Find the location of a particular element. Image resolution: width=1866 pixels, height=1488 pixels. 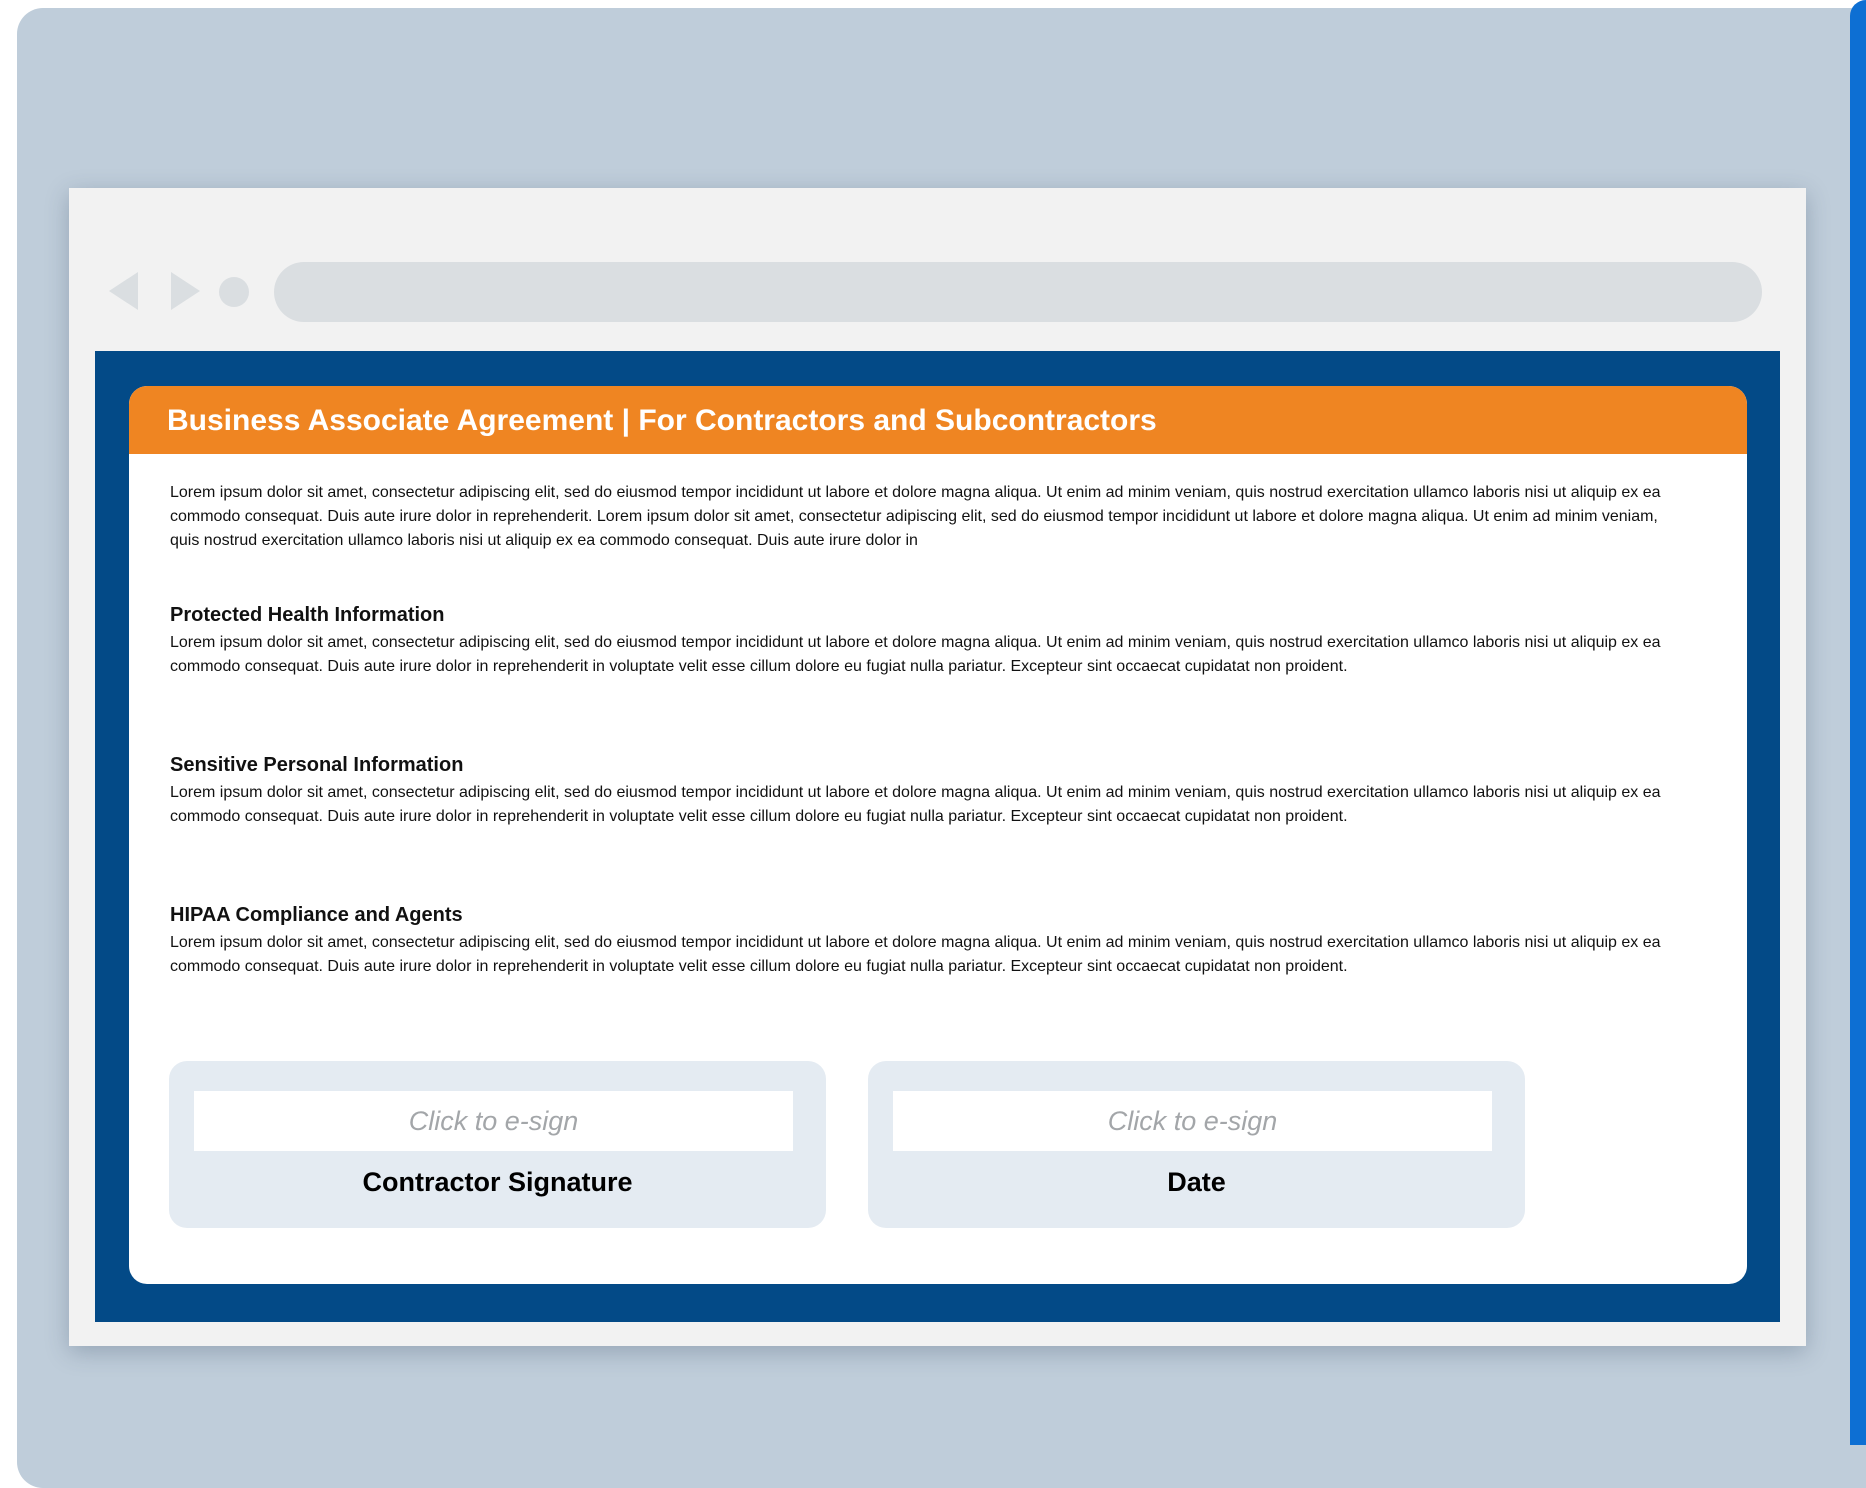

forward-arrow-icon is located at coordinates (185, 291).